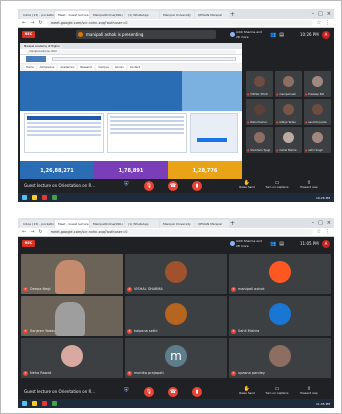 The width and height of the screenshot is (342, 414). I want to click on mic-muted-icon: ●, so click(248, 150).